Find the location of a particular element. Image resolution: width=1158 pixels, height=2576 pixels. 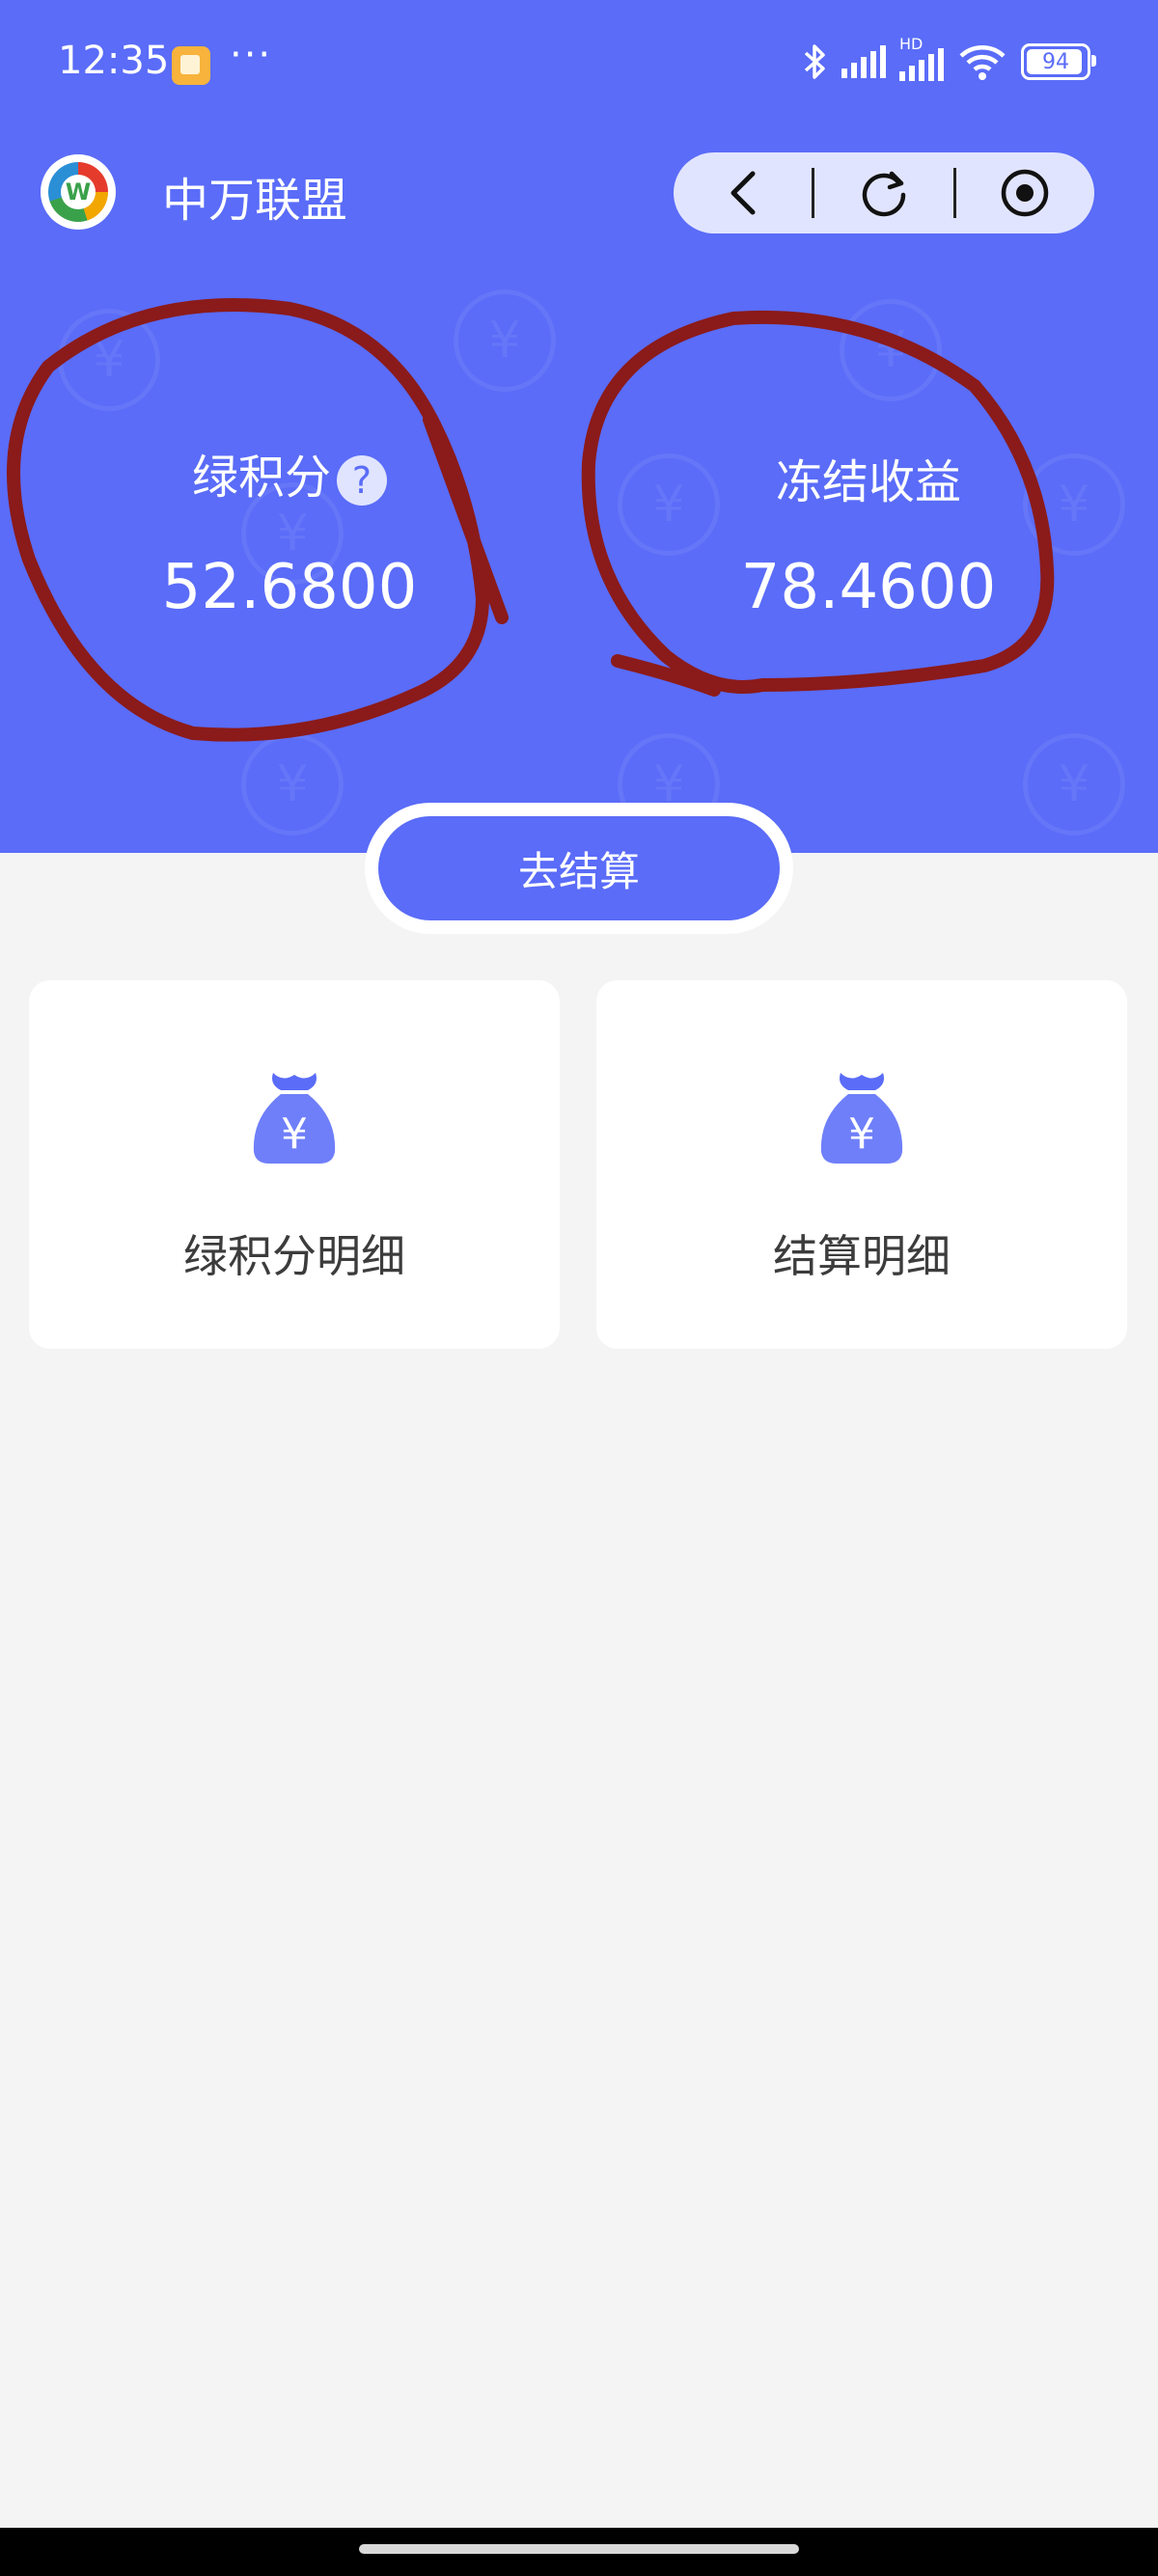

frozen-income-value: 78.4600 is located at coordinates (868, 587).